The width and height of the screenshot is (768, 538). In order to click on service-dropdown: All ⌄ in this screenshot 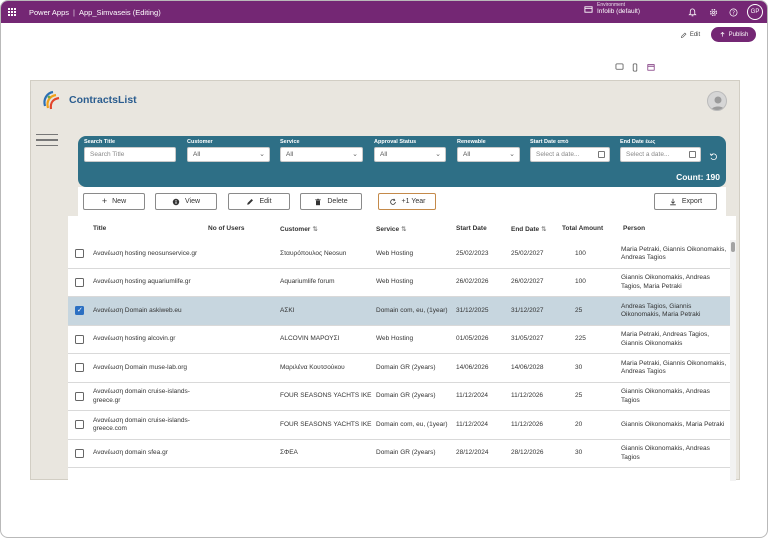, I will do `click(321, 154)`.